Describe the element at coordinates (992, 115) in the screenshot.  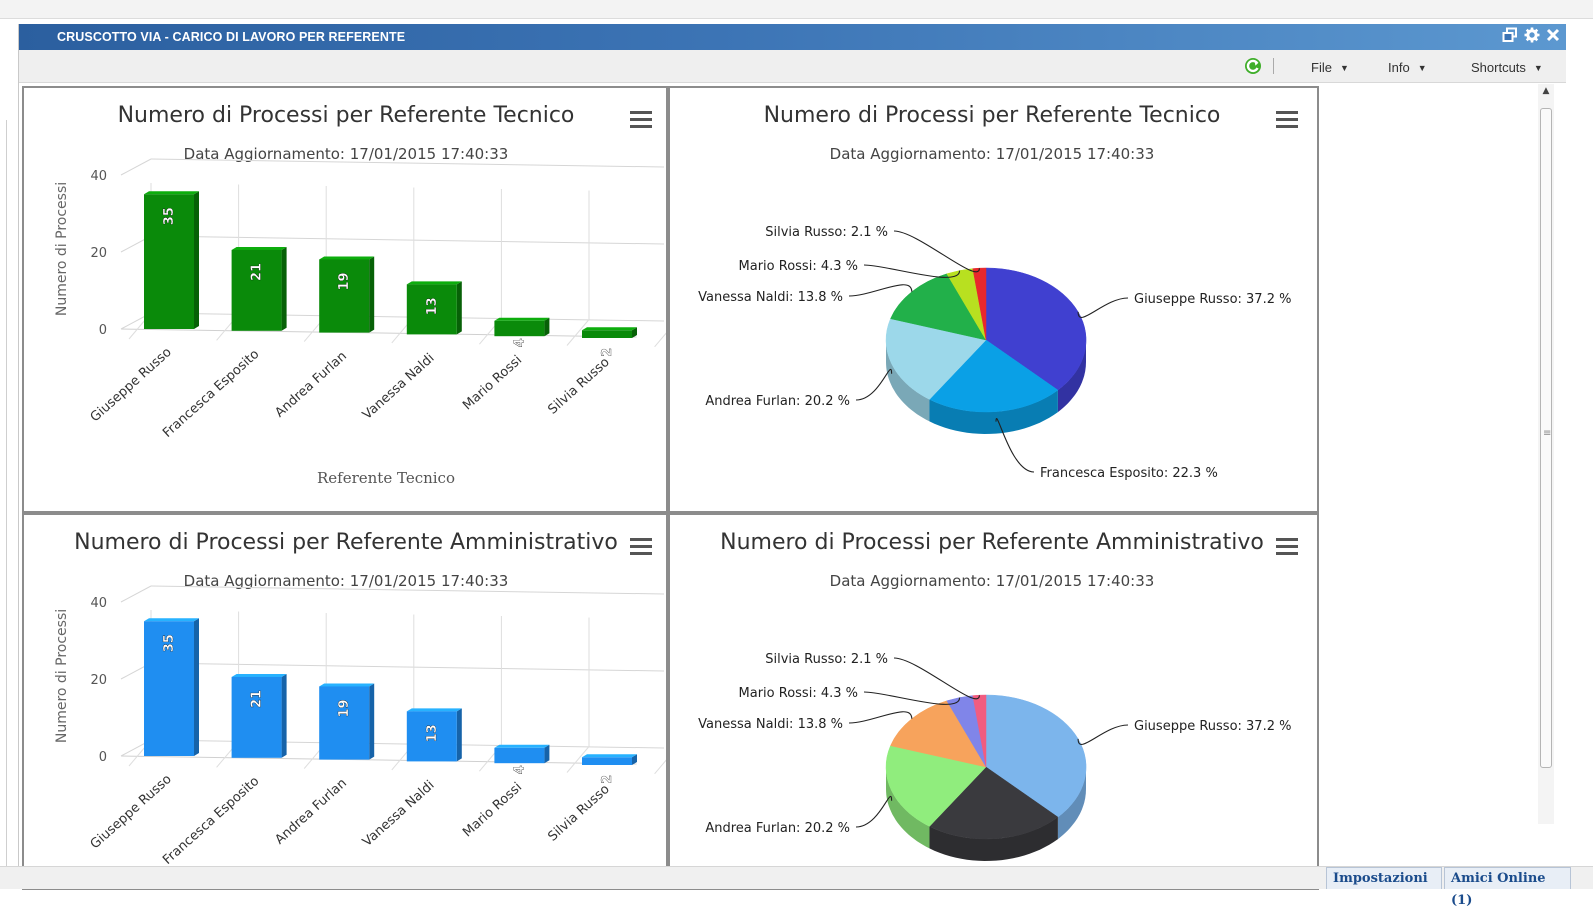
I see `chart-title: Numero di Processi per Referente Tecnico` at that location.